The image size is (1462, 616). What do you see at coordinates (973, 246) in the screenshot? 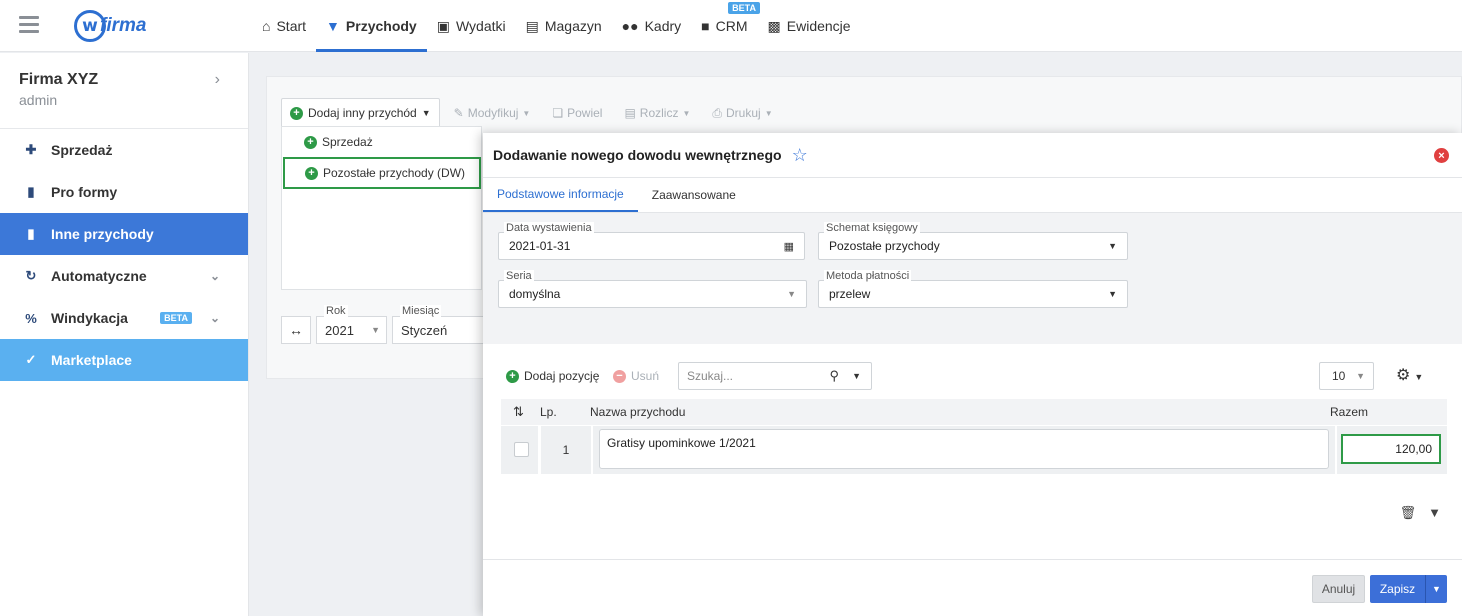
I see `accounting-scheme-input: Pozostałe przychody ▼` at bounding box center [973, 246].